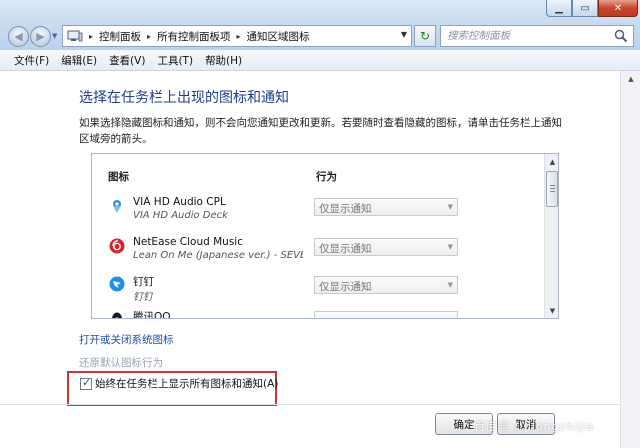 The height and width of the screenshot is (448, 640). Describe the element at coordinates (143, 282) in the screenshot. I see `row-app-name: 钉钉` at that location.